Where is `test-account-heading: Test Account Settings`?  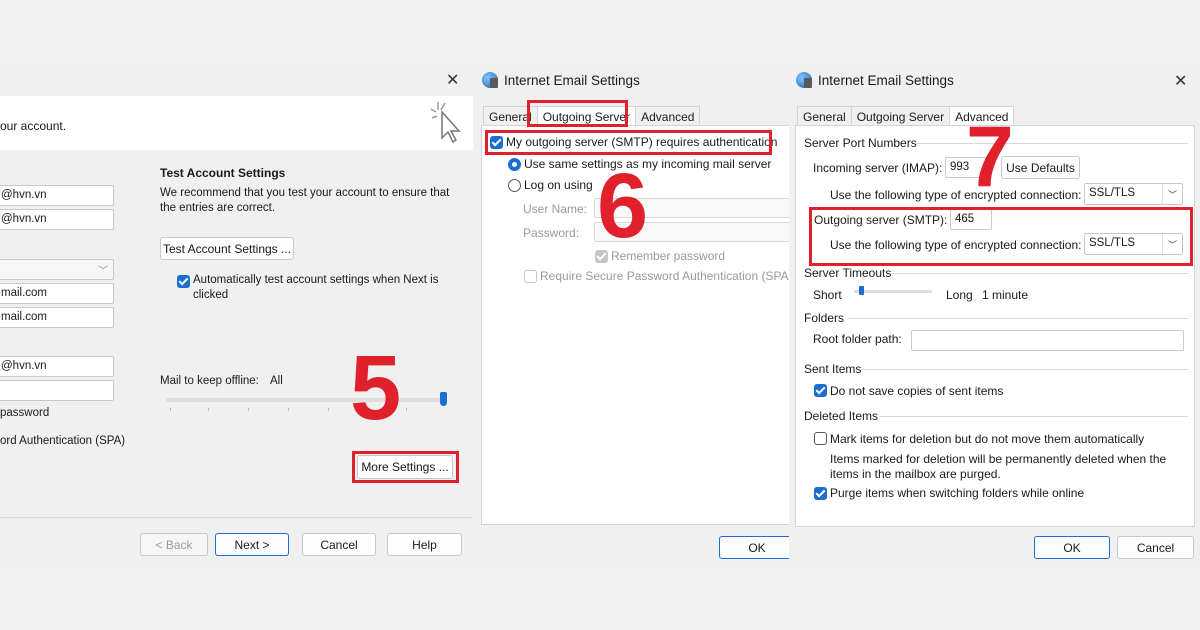
test-account-heading: Test Account Settings is located at coordinates (223, 173).